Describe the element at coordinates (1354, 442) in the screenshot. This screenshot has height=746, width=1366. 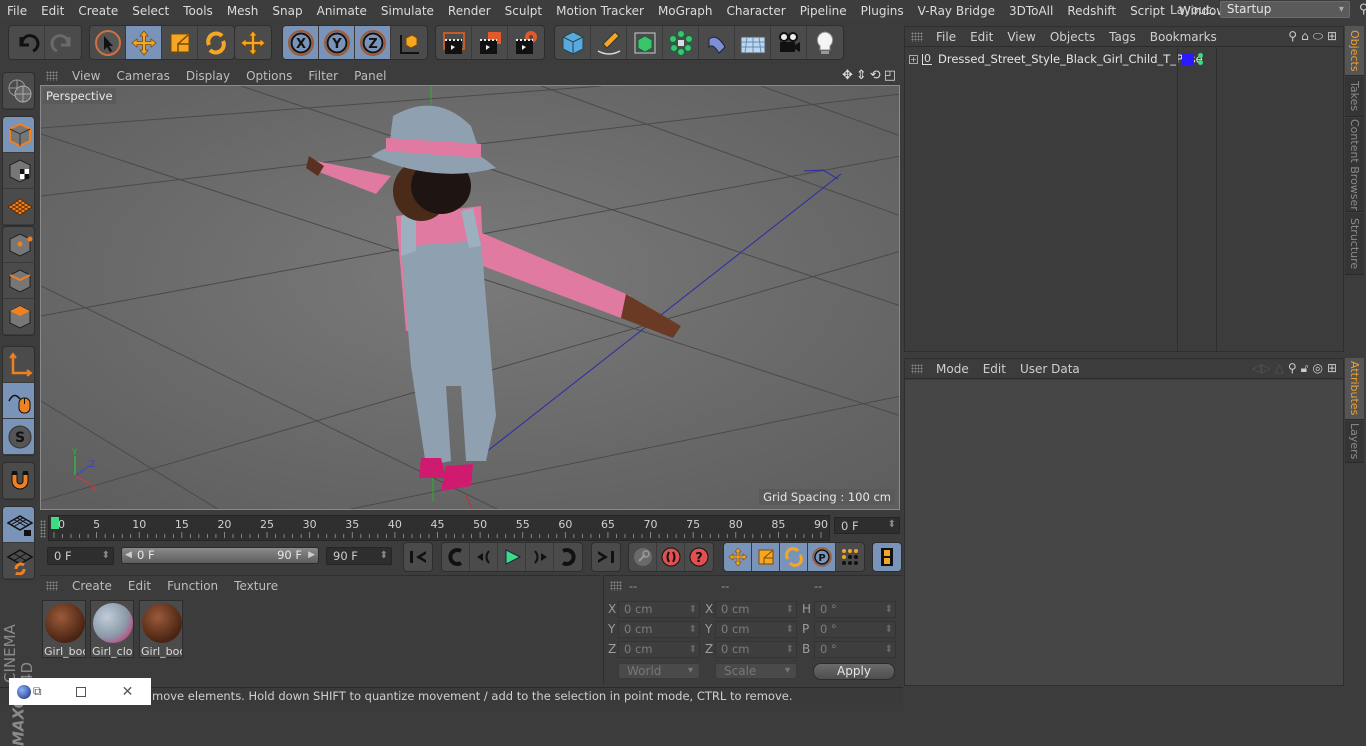
I see `tab-layers: Layers` at that location.